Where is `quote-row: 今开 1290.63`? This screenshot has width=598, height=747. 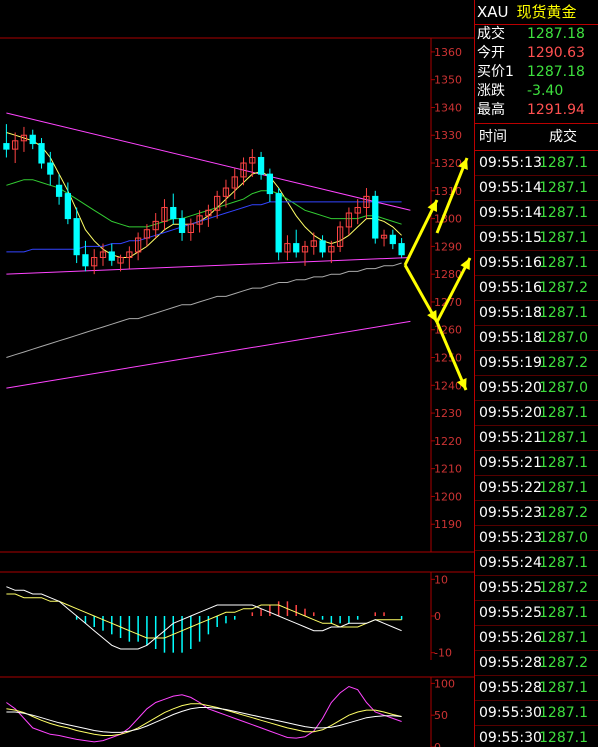
quote-row: 今开 1290.63 is located at coordinates (536, 53).